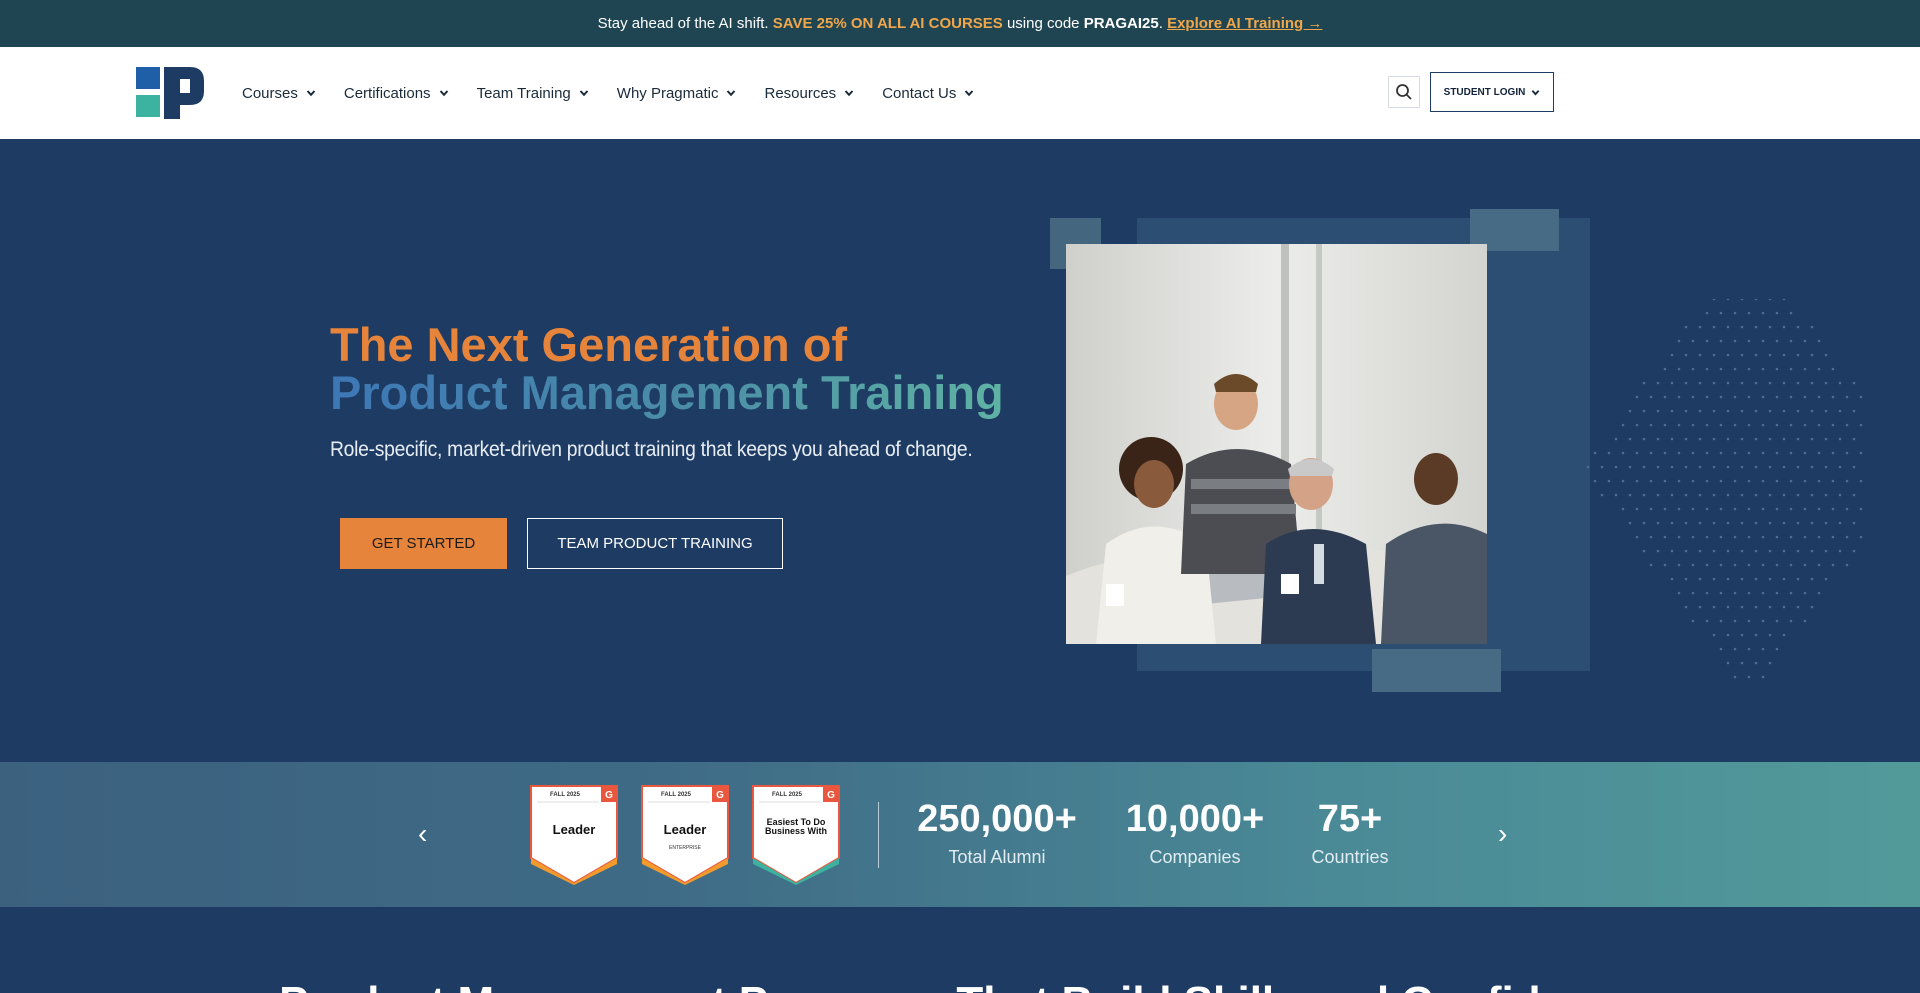 The width and height of the screenshot is (1920, 993). What do you see at coordinates (655, 543) in the screenshot?
I see `team-product-training-button: TEAM PRODUCT TRAINING` at bounding box center [655, 543].